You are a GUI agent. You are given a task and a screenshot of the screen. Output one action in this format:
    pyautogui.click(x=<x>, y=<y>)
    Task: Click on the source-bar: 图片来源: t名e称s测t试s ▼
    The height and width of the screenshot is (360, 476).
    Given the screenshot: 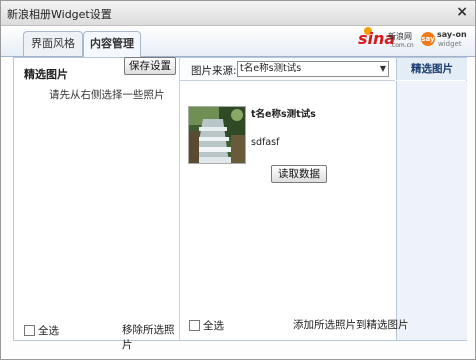 What is the action you would take?
    pyautogui.click(x=287, y=69)
    